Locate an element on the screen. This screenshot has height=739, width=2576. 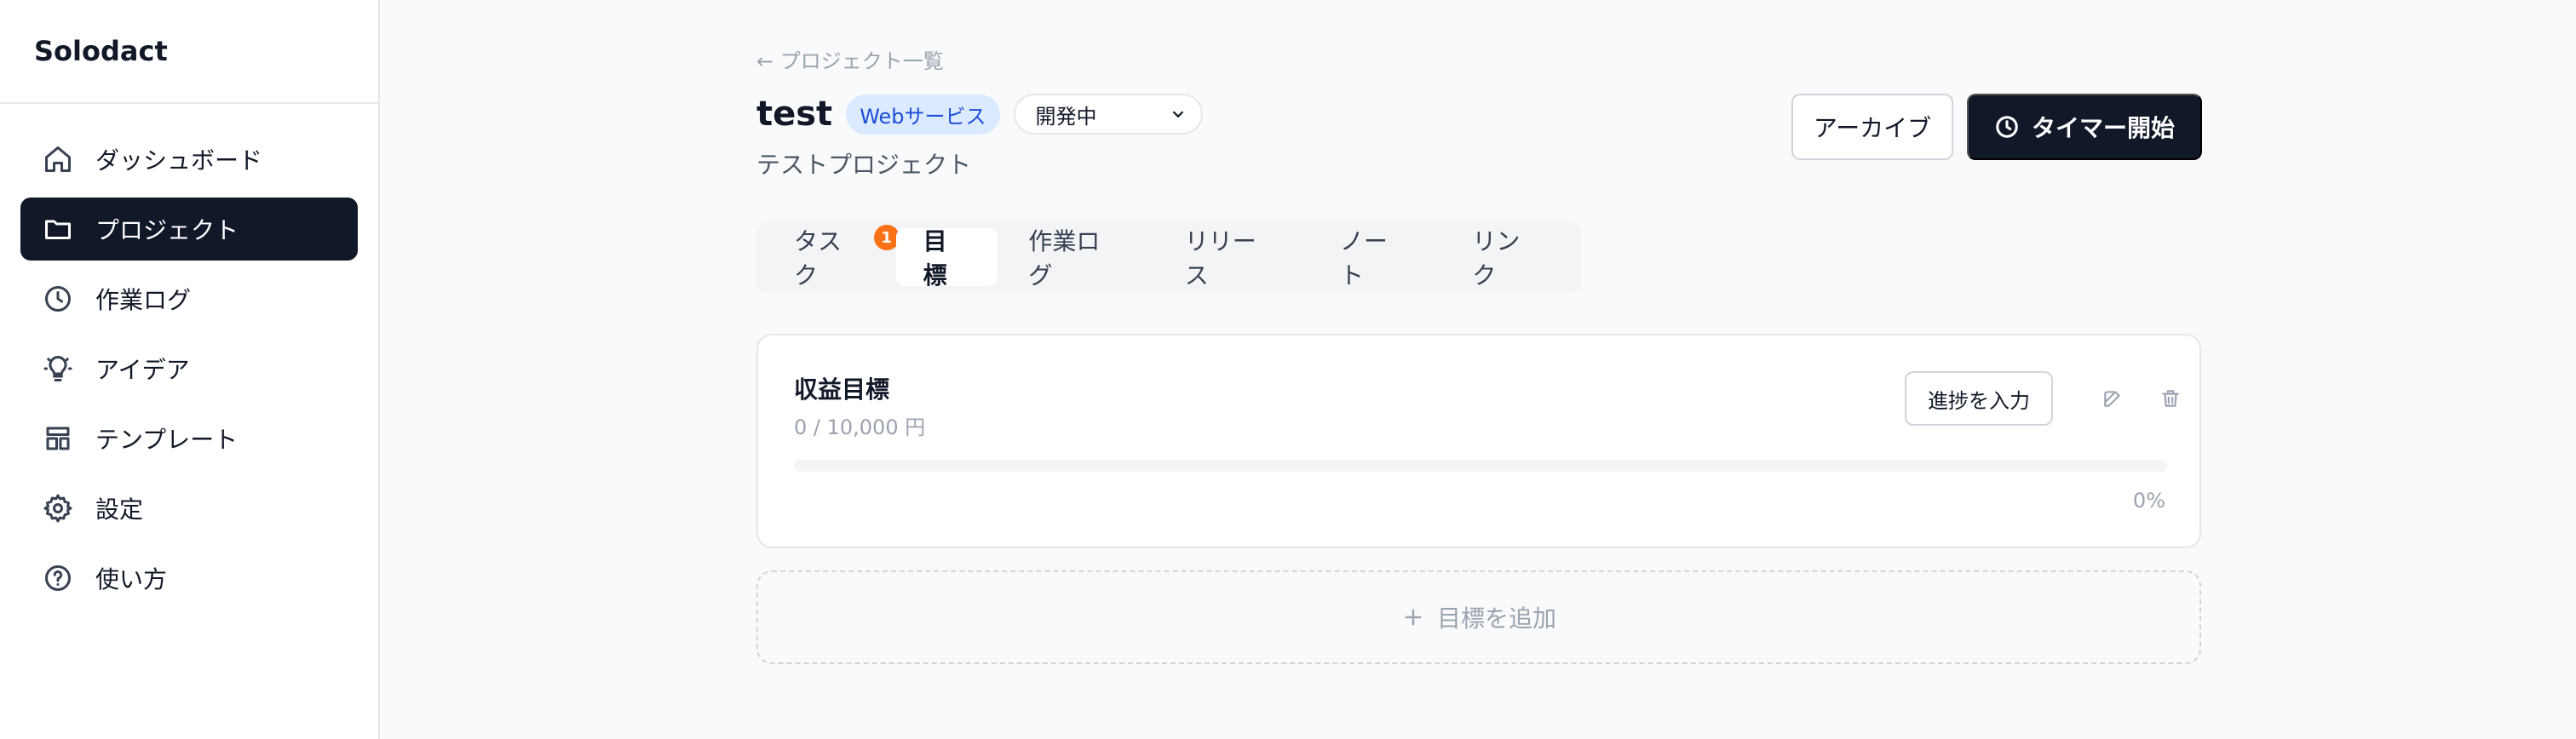
home-icon is located at coordinates (58, 159).